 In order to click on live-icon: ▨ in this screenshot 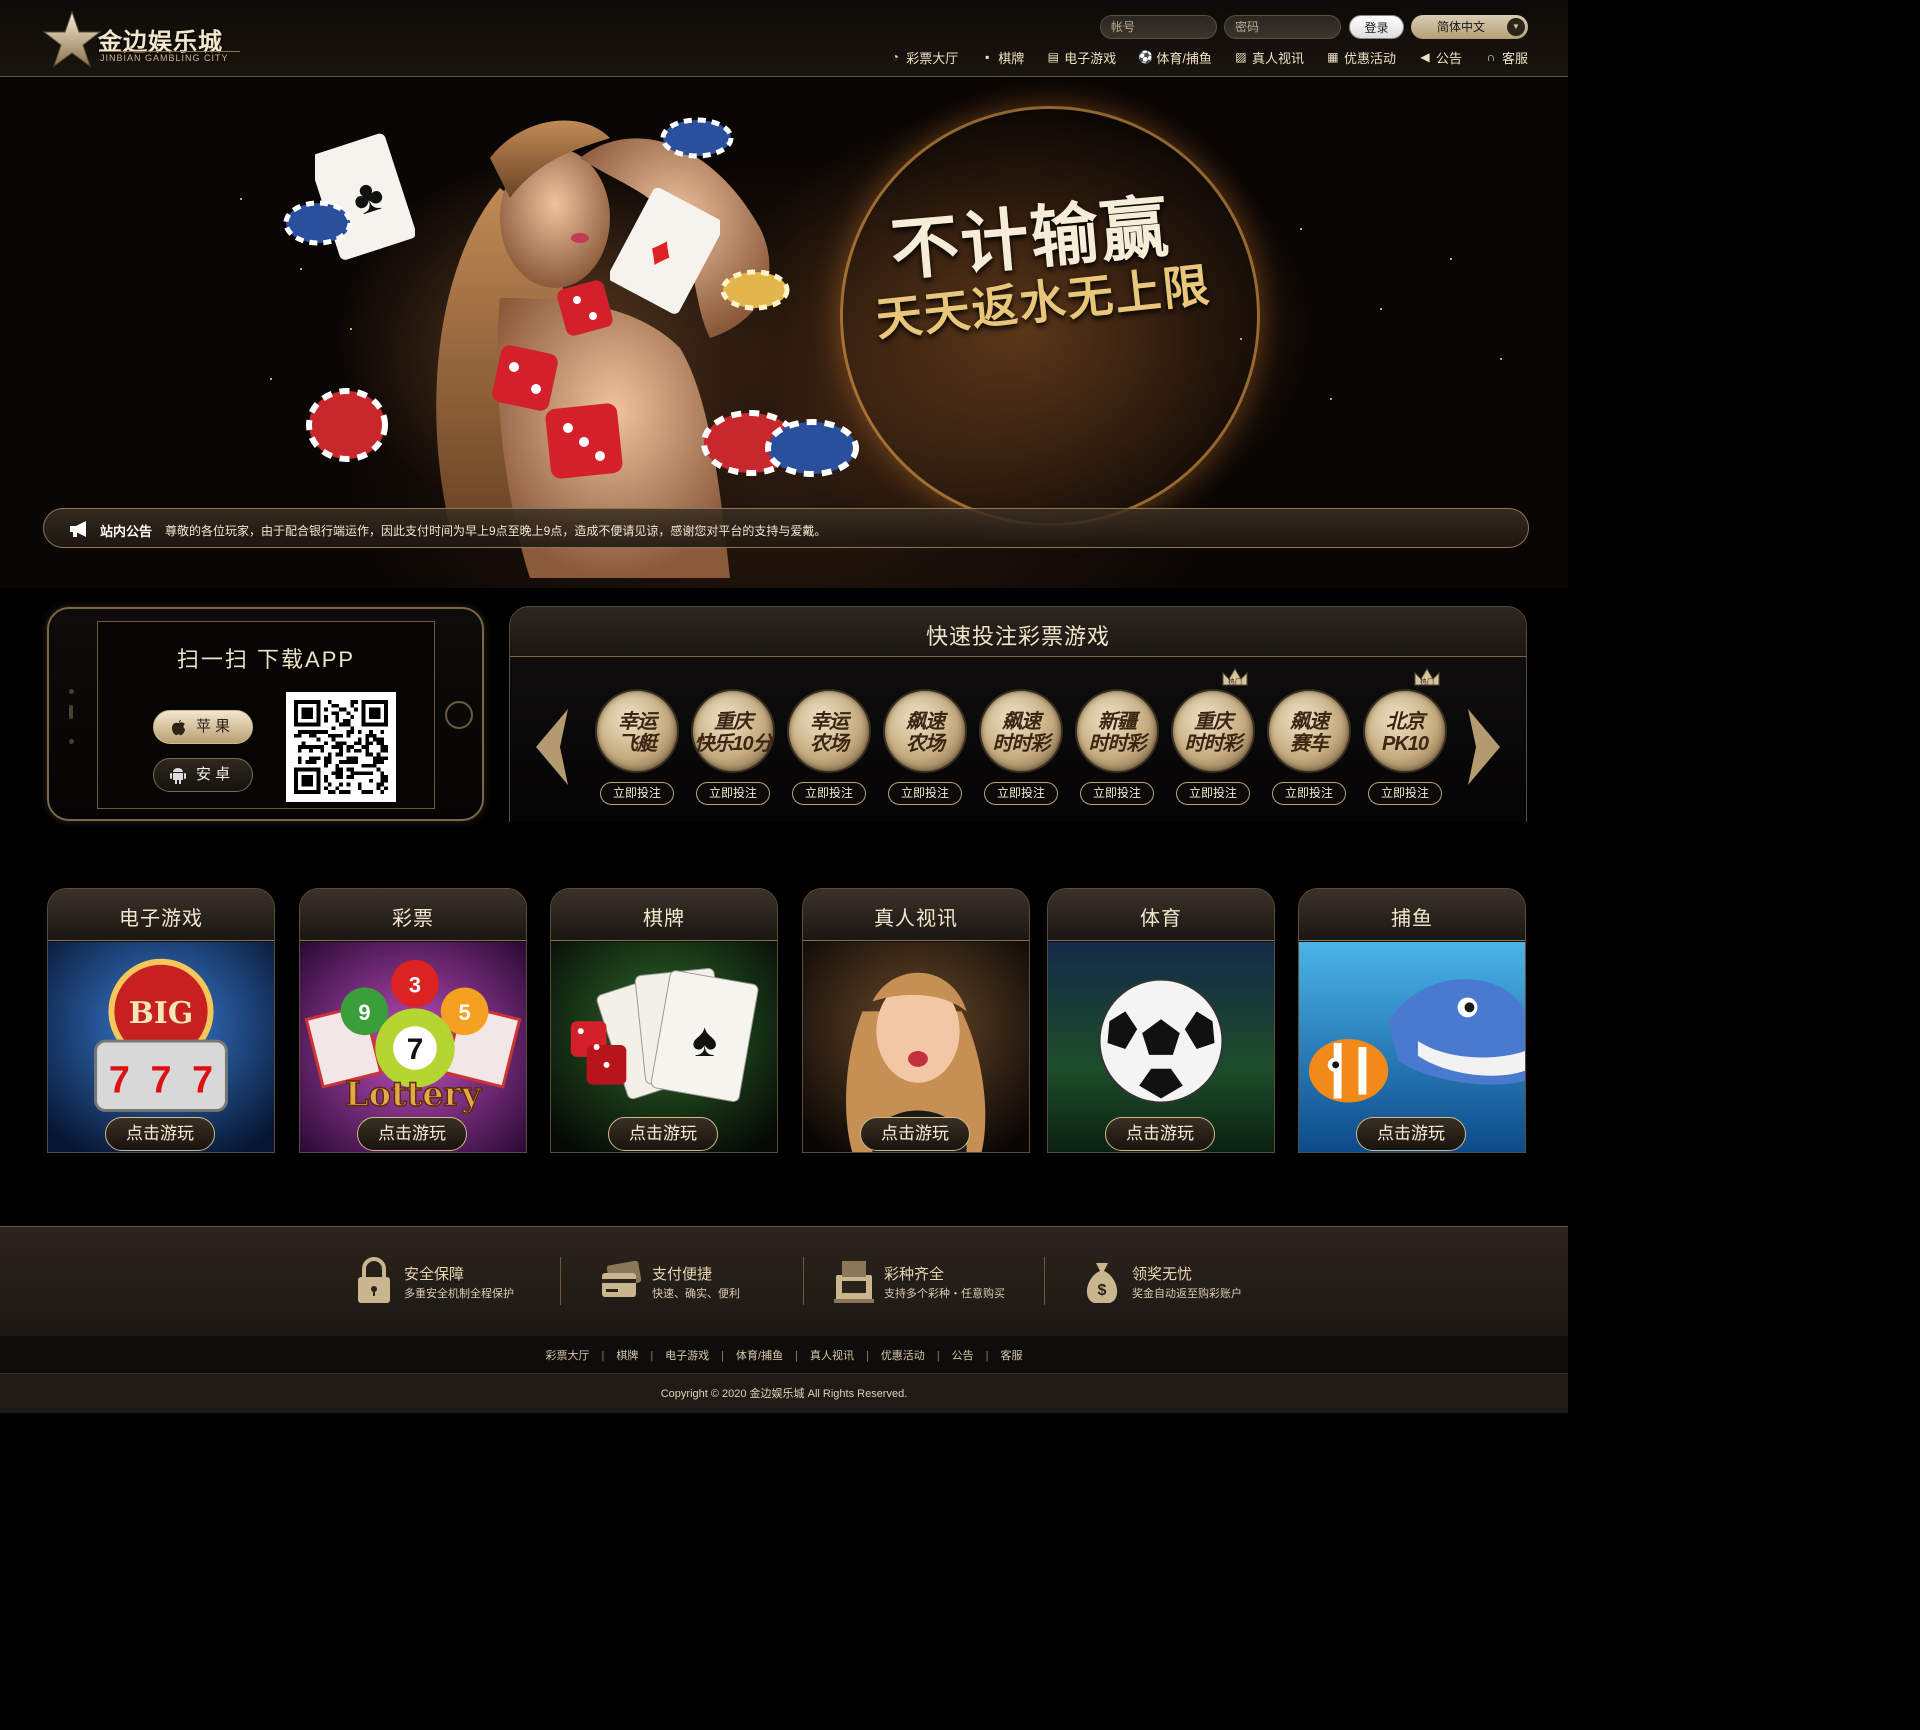, I will do `click(1241, 57)`.